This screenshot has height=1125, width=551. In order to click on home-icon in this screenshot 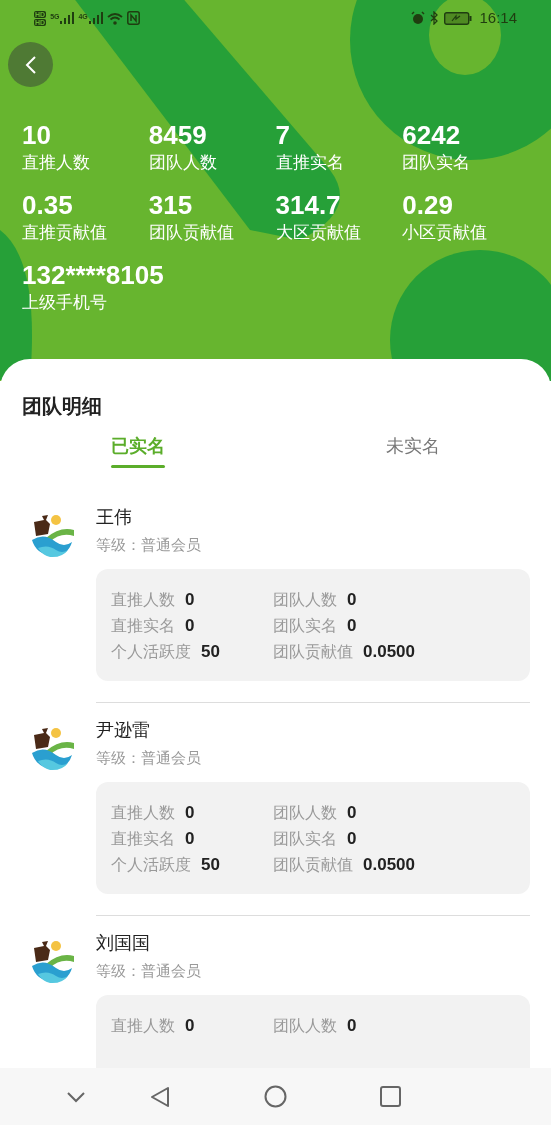, I will do `click(275, 1096)`.